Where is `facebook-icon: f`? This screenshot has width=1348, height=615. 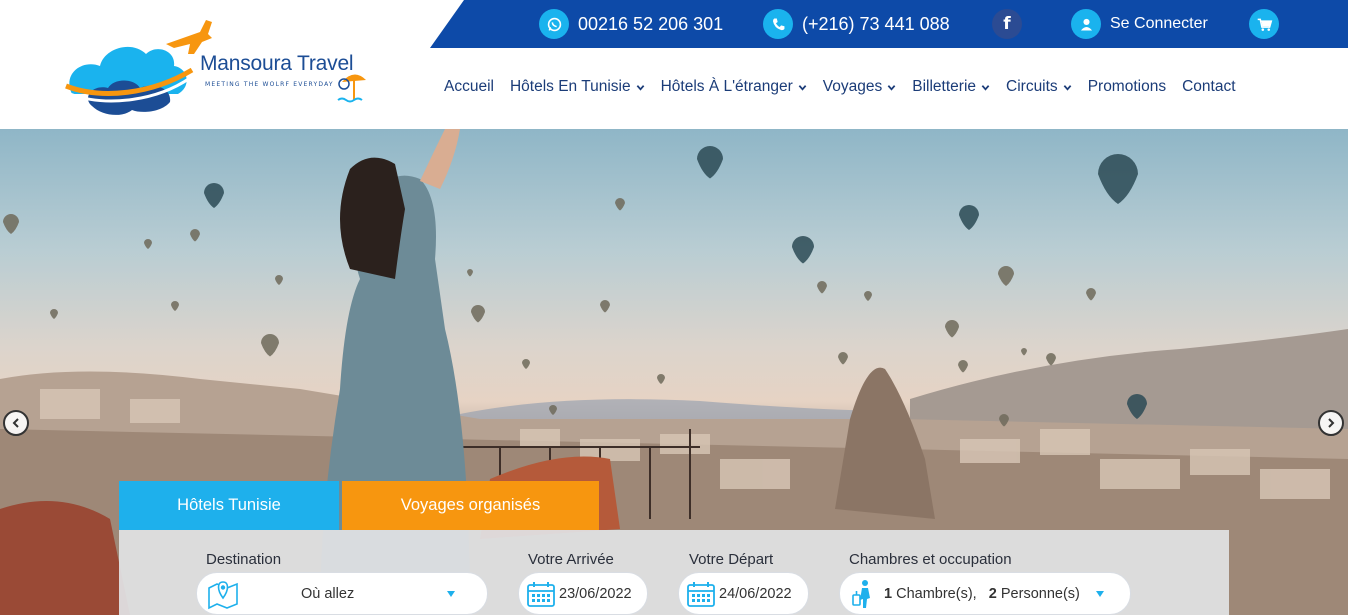
facebook-icon: f is located at coordinates (1007, 24).